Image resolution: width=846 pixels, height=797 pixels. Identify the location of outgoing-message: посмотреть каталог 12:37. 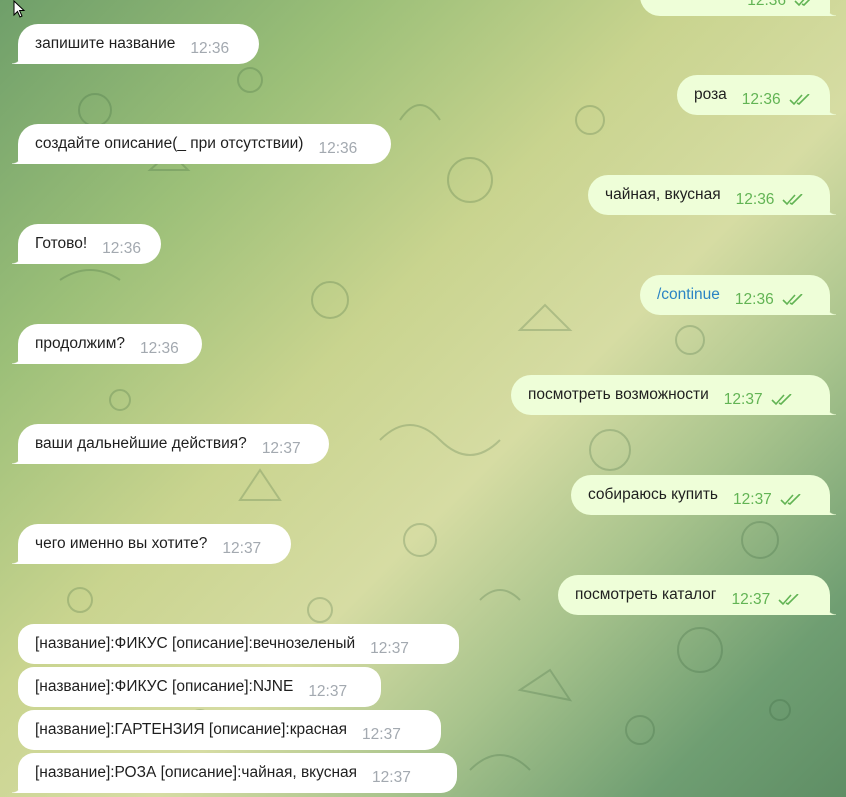
(697, 595).